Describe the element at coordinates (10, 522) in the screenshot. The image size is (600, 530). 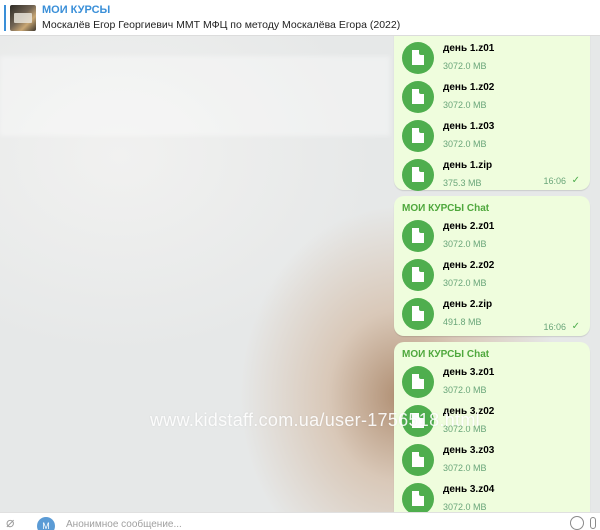
I see `paperclip-icon: ⌀` at that location.